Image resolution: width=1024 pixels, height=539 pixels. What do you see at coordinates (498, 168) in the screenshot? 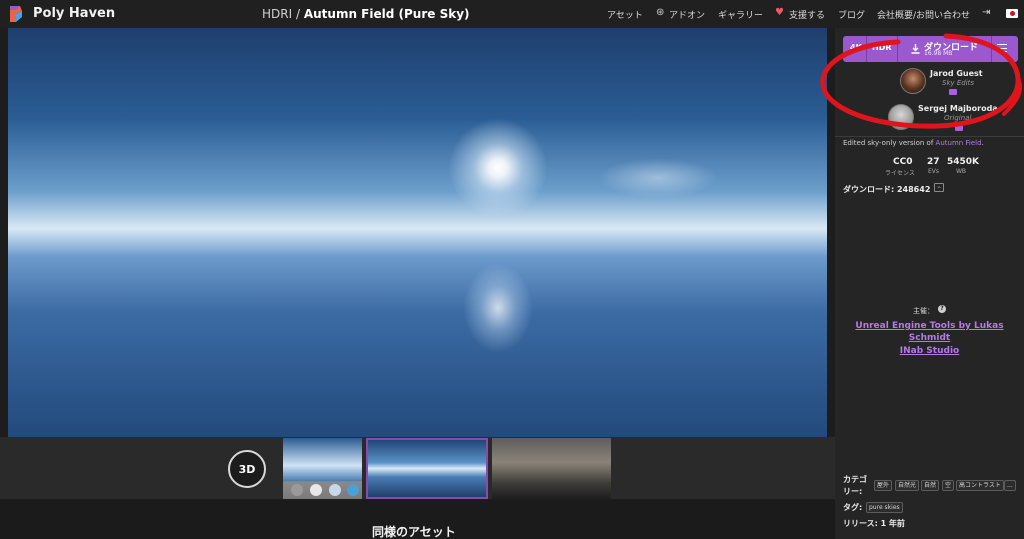
I see `sun` at bounding box center [498, 168].